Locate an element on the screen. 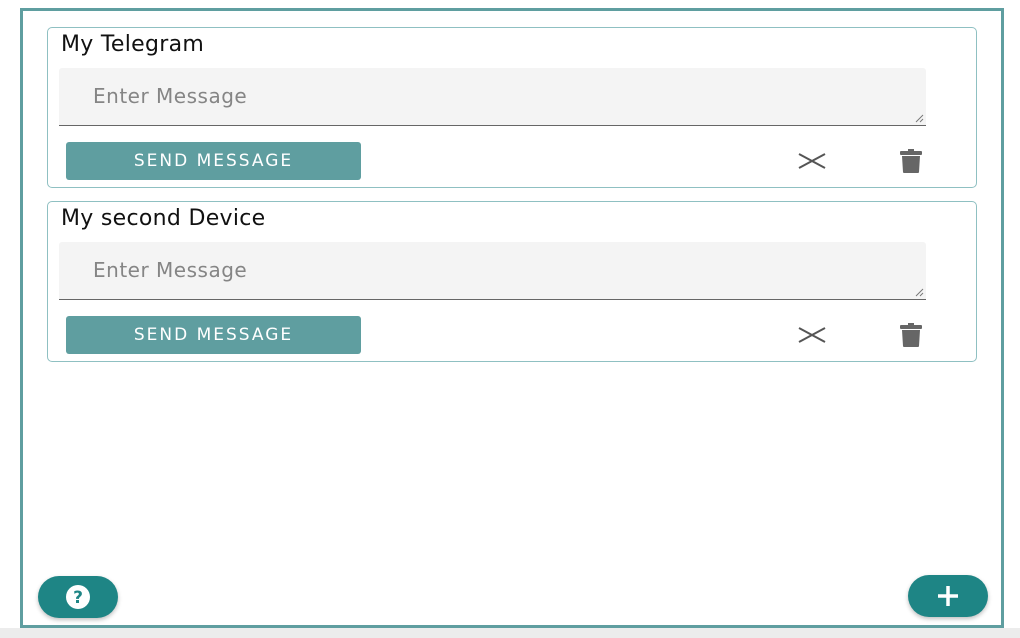 The height and width of the screenshot is (638, 1020). plus-icon is located at coordinates (948, 596).